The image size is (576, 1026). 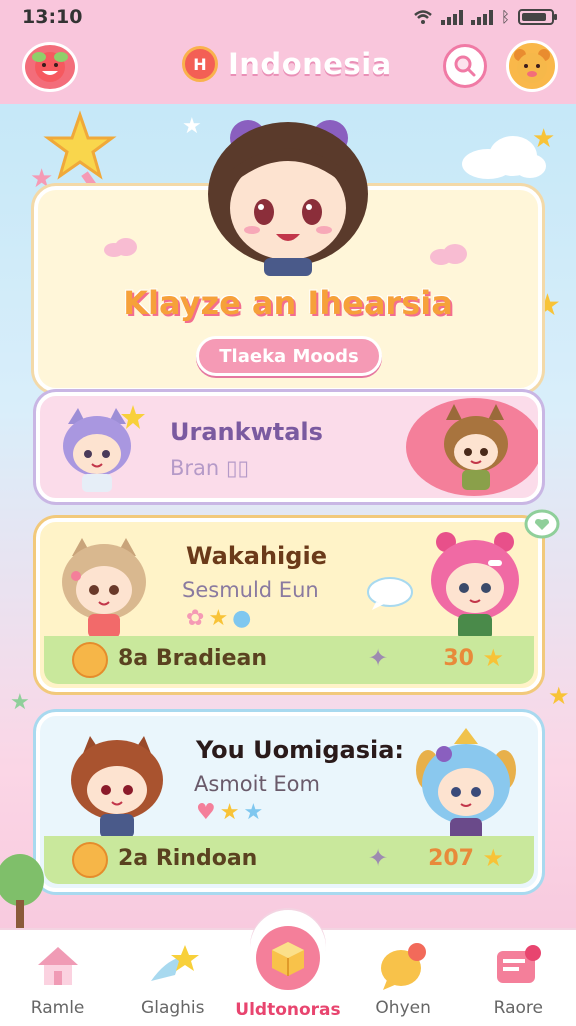 I want to click on reaction-icons: ✿ ★ ●, so click(x=218, y=618).